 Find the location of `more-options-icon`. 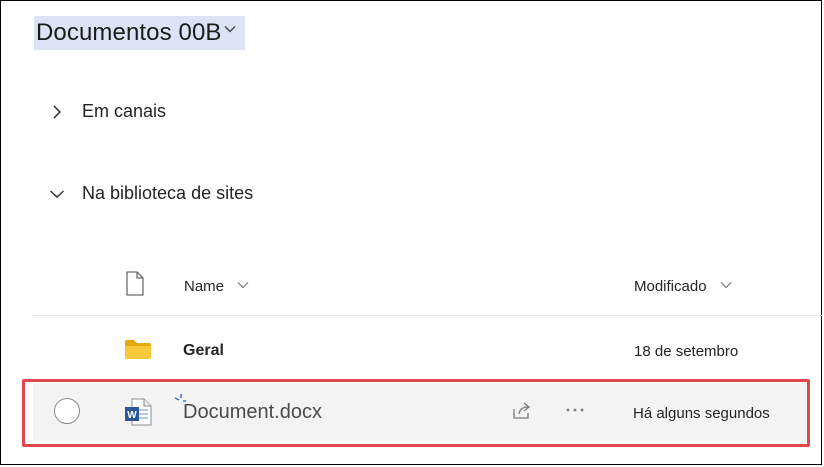

more-options-icon is located at coordinates (575, 410).